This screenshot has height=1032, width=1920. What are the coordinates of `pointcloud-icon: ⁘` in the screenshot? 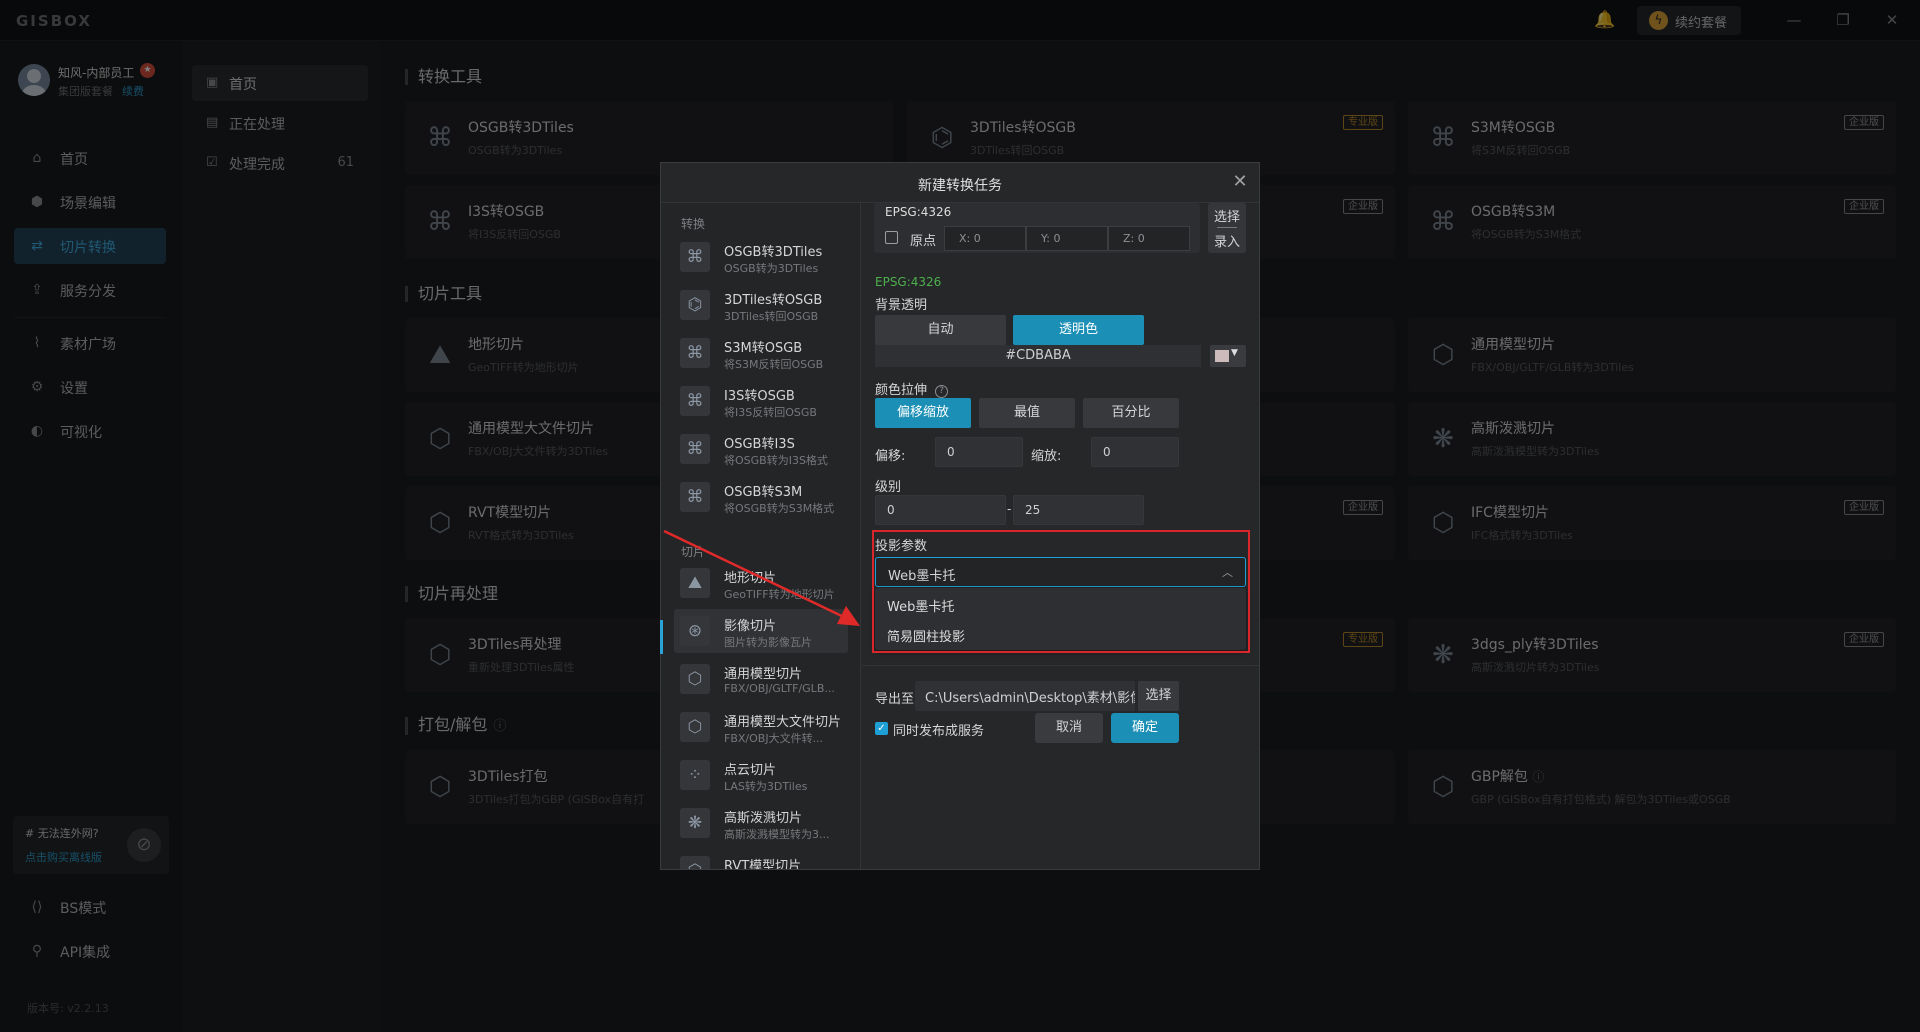 It's located at (695, 775).